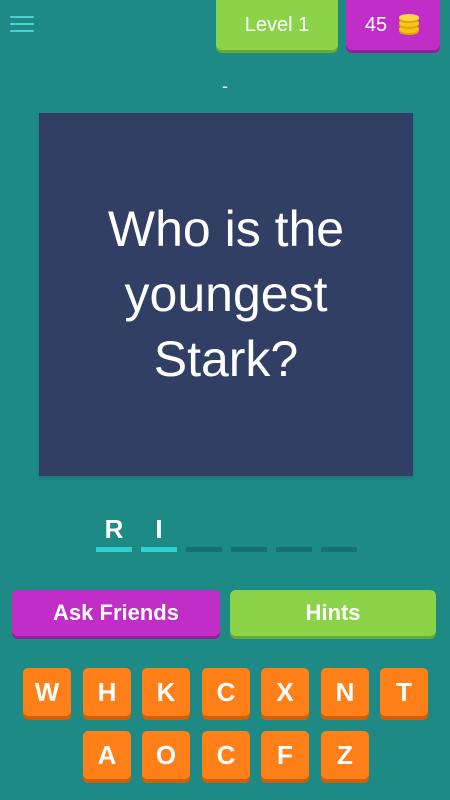 The image size is (450, 800). Describe the element at coordinates (225, 86) in the screenshot. I see `question-hint-text: -` at that location.